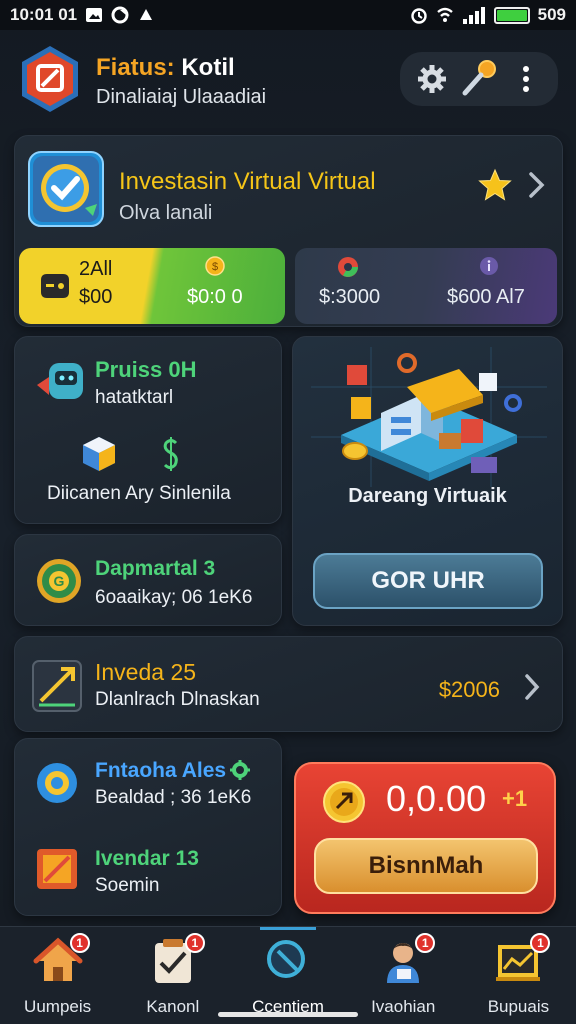  What do you see at coordinates (288, 80) in the screenshot?
I see `app-header: Fiatus: Kotil Dinaliaiaj Ulaaadiai` at bounding box center [288, 80].